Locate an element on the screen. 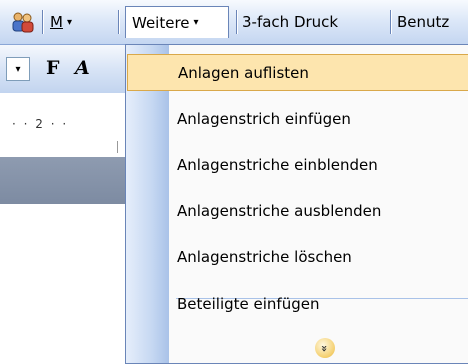 The image size is (468, 364). benutz-label: Benutz is located at coordinates (423, 22).